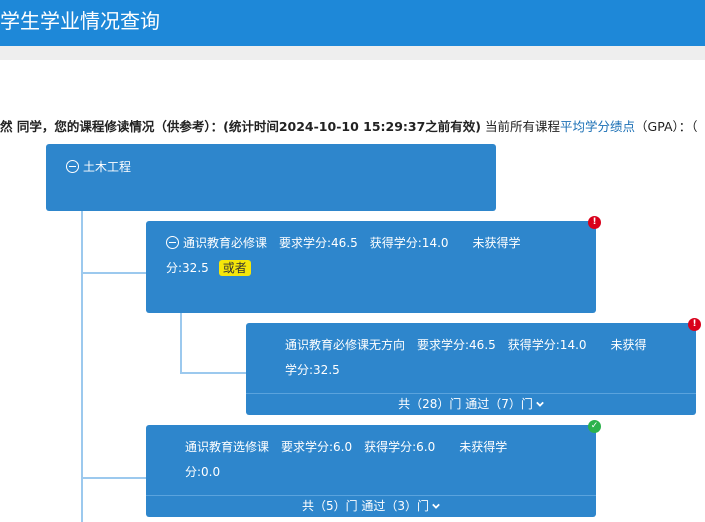 The width and height of the screenshot is (705, 522). What do you see at coordinates (694, 126) in the screenshot?
I see `gpa-trailing: （` at bounding box center [694, 126].